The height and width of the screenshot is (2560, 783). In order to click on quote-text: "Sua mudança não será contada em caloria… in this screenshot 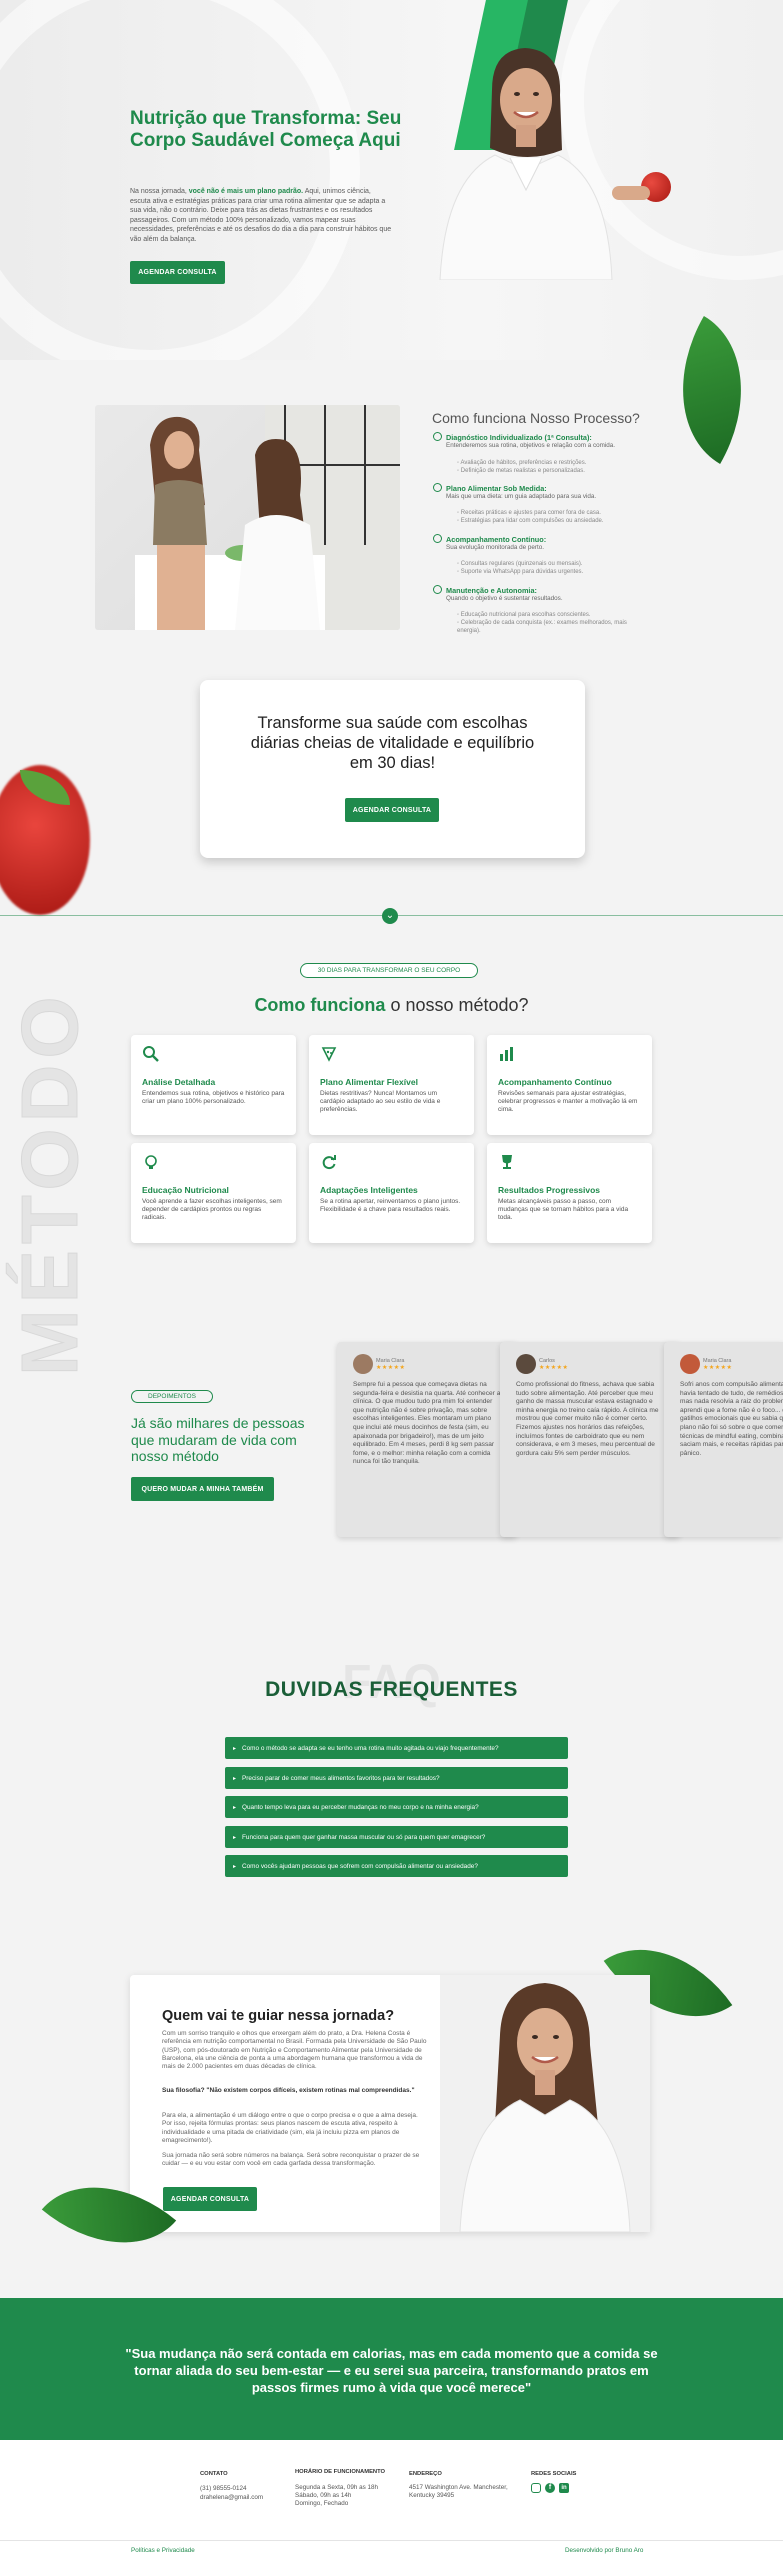, I will do `click(391, 2370)`.